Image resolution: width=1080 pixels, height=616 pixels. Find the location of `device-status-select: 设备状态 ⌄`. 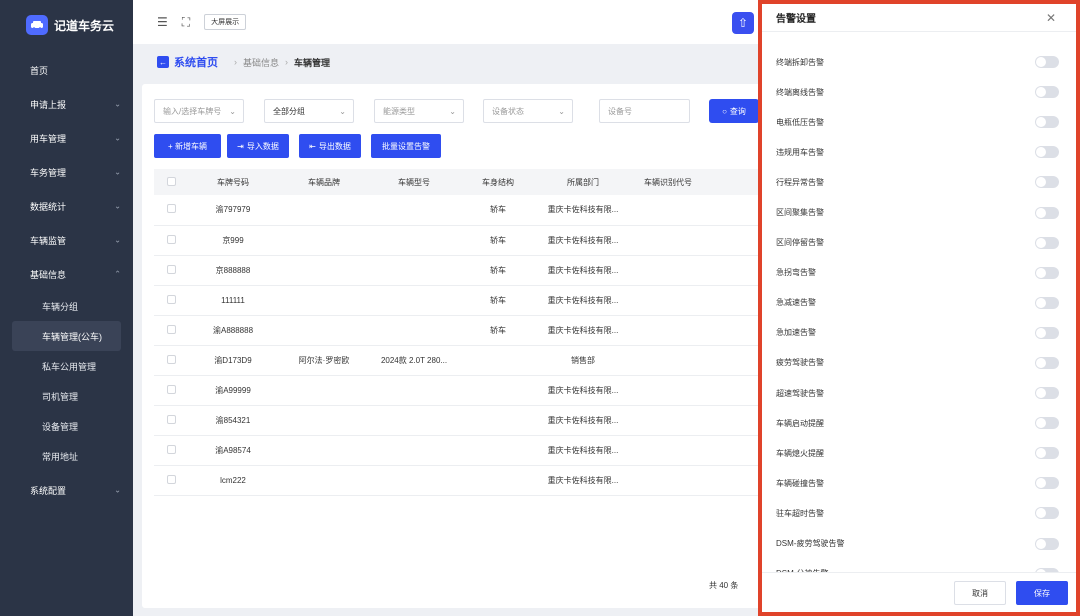

device-status-select: 设备状态 ⌄ is located at coordinates (528, 111).